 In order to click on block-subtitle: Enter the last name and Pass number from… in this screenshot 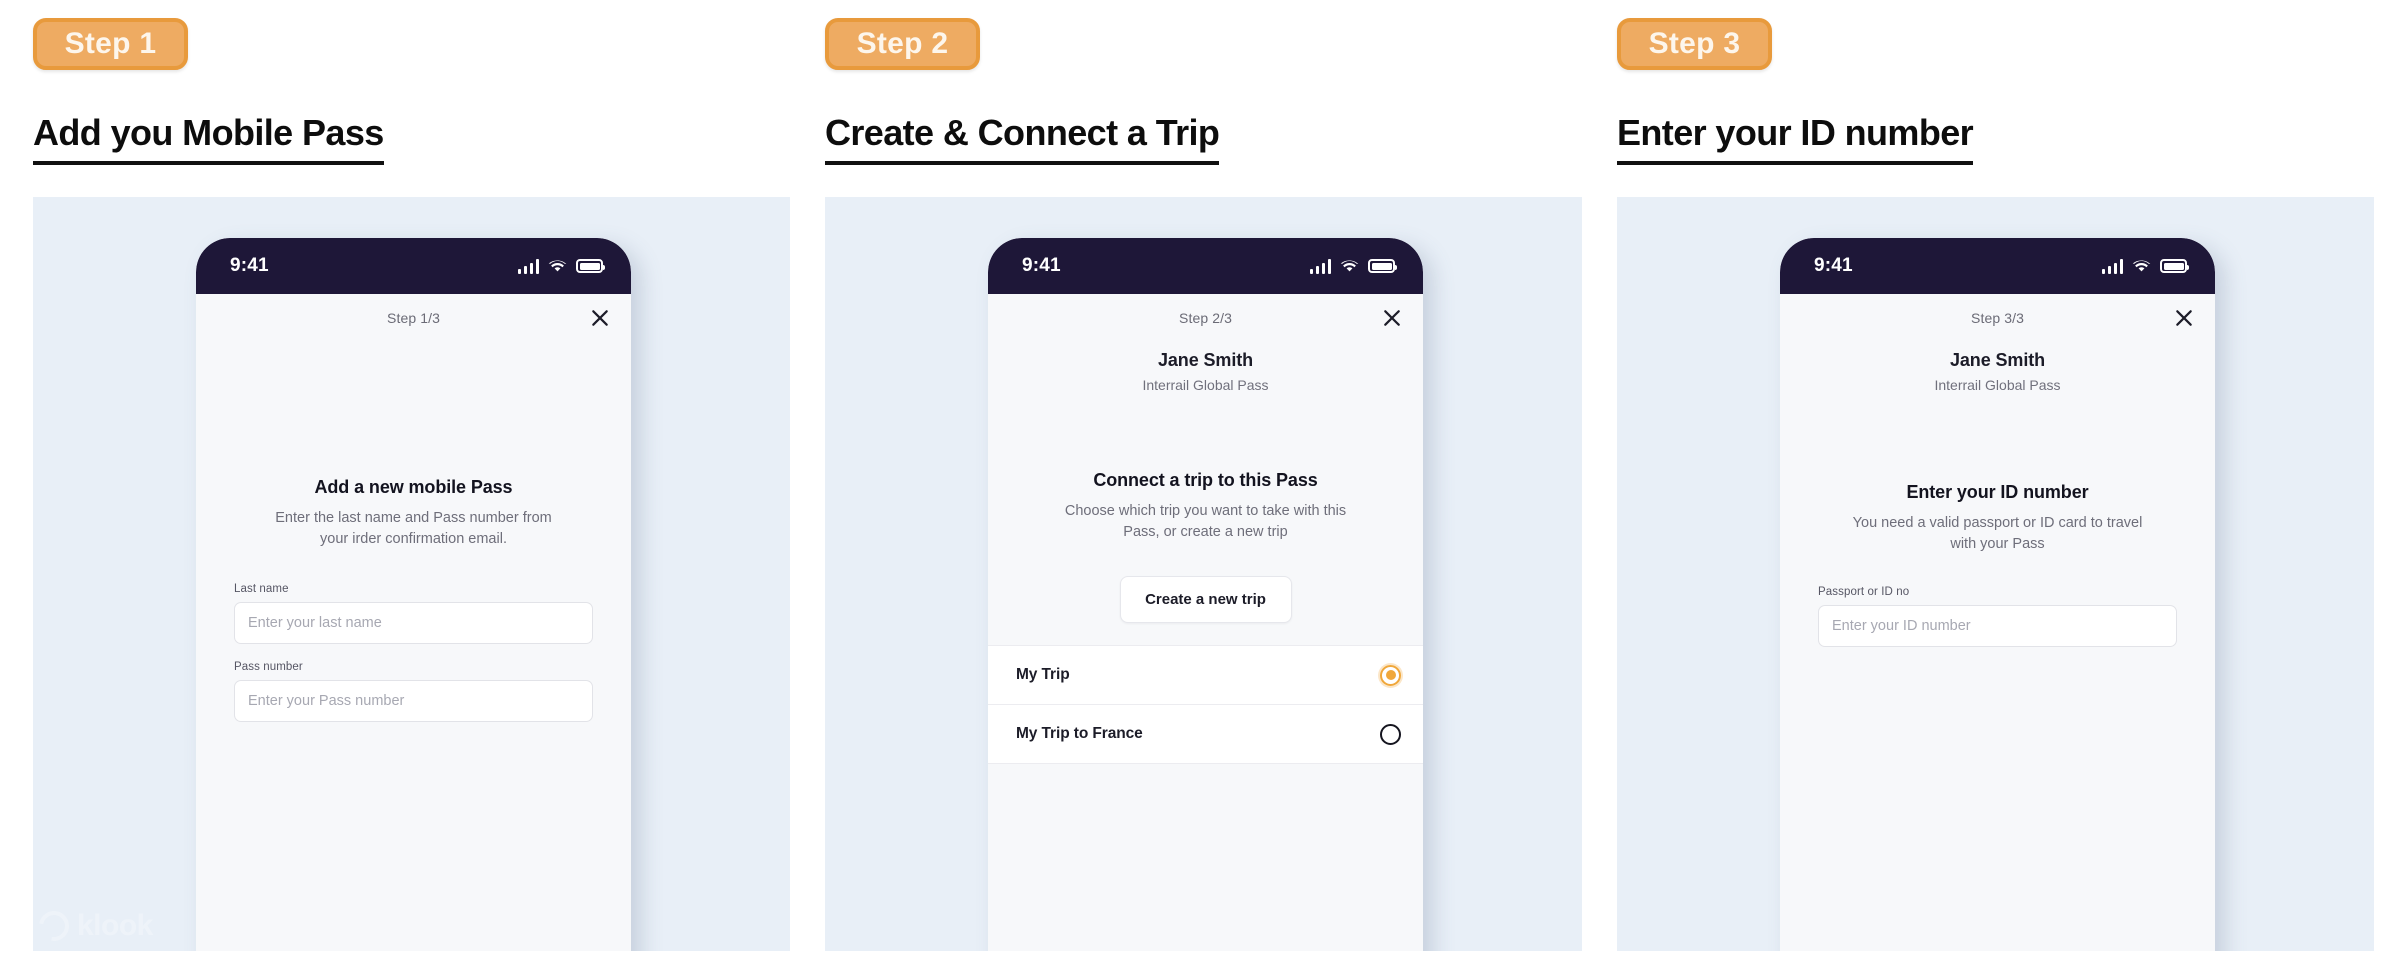, I will do `click(413, 528)`.